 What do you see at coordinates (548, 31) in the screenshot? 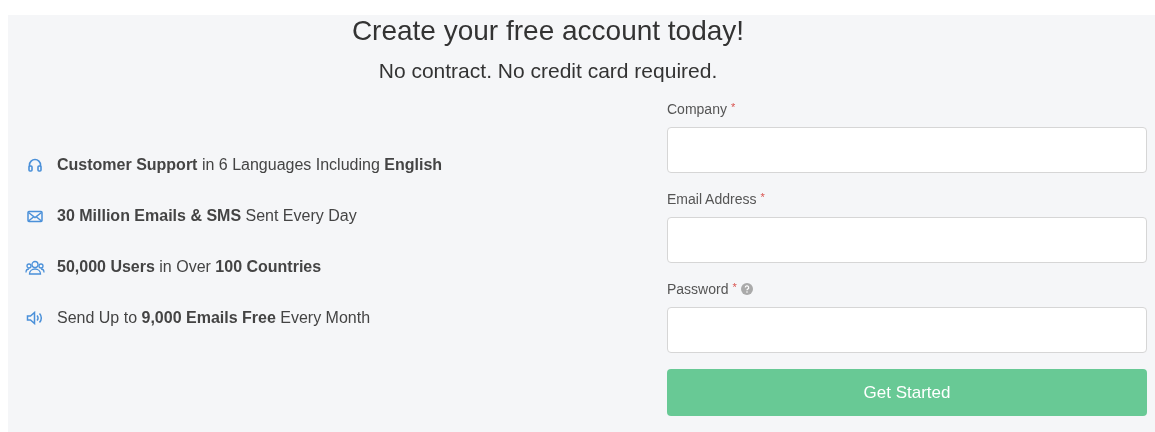
I see `page-heading: Create your free account today!` at bounding box center [548, 31].